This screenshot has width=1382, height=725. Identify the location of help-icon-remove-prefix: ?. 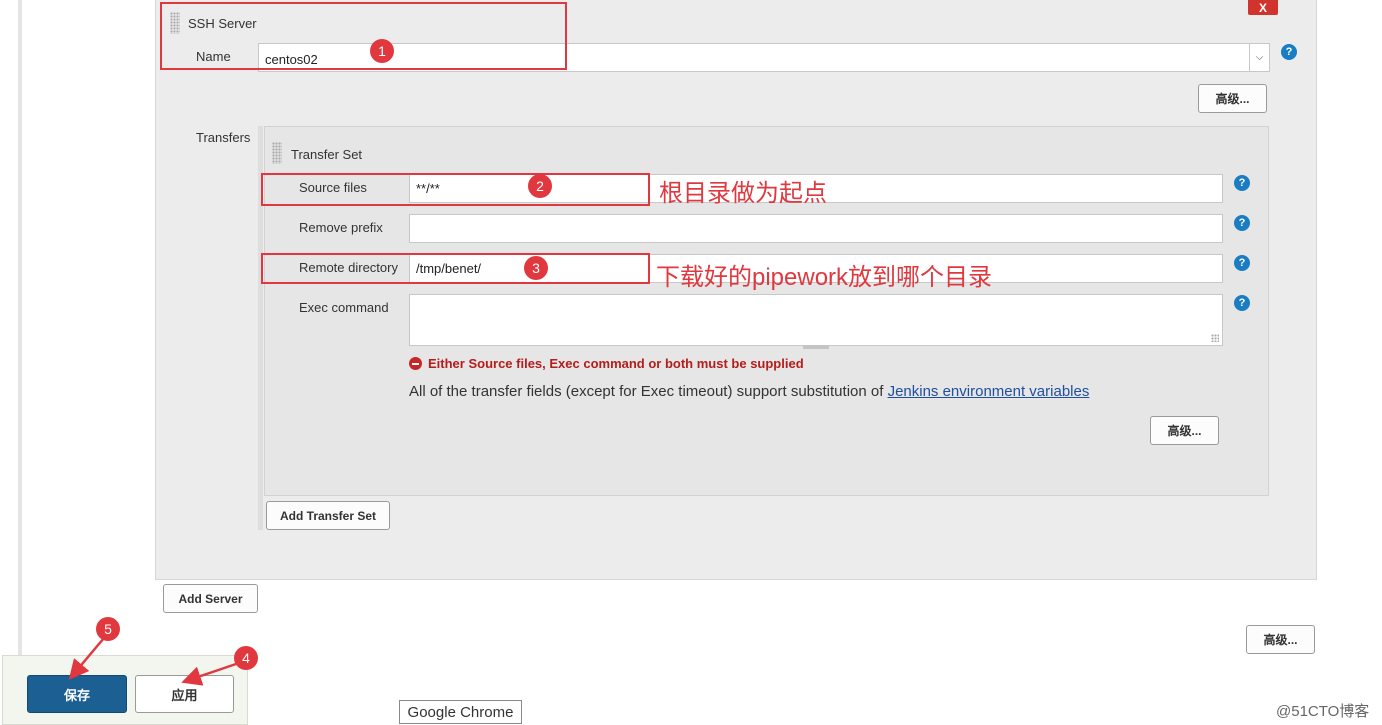
(1242, 223).